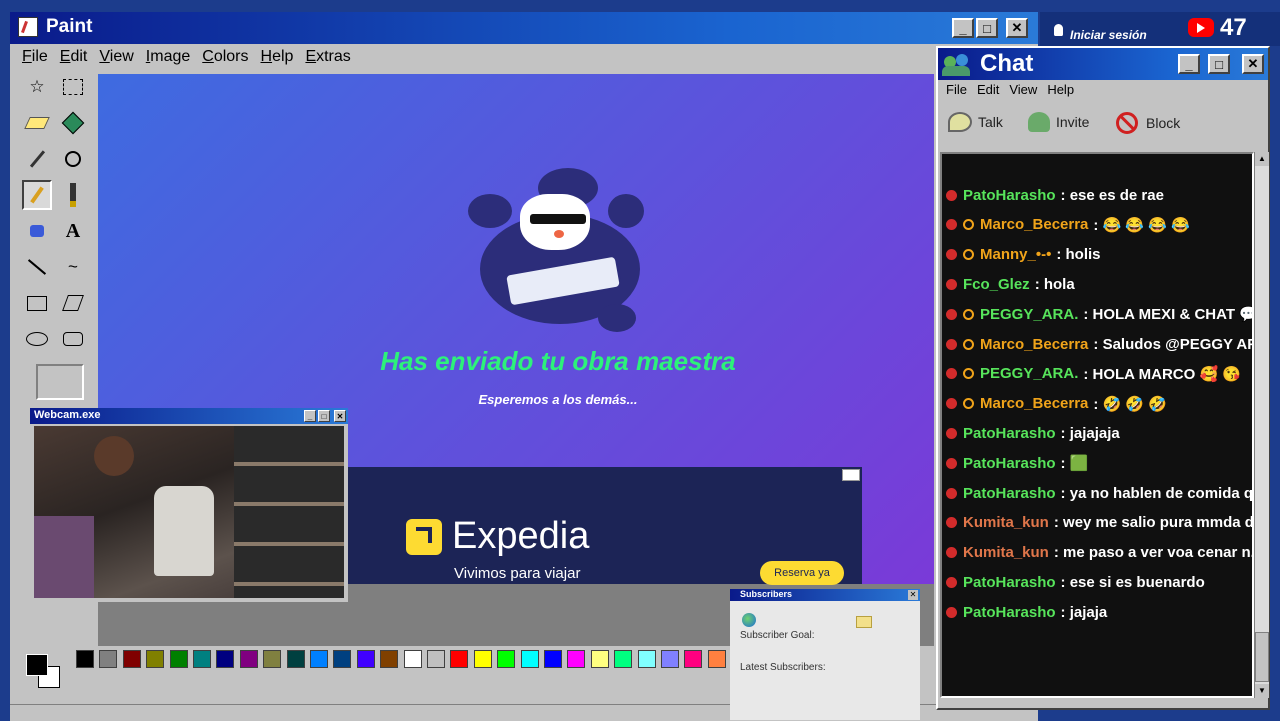 The height and width of the screenshot is (721, 1280). I want to click on webcam-close-button: ✕, so click(340, 416).